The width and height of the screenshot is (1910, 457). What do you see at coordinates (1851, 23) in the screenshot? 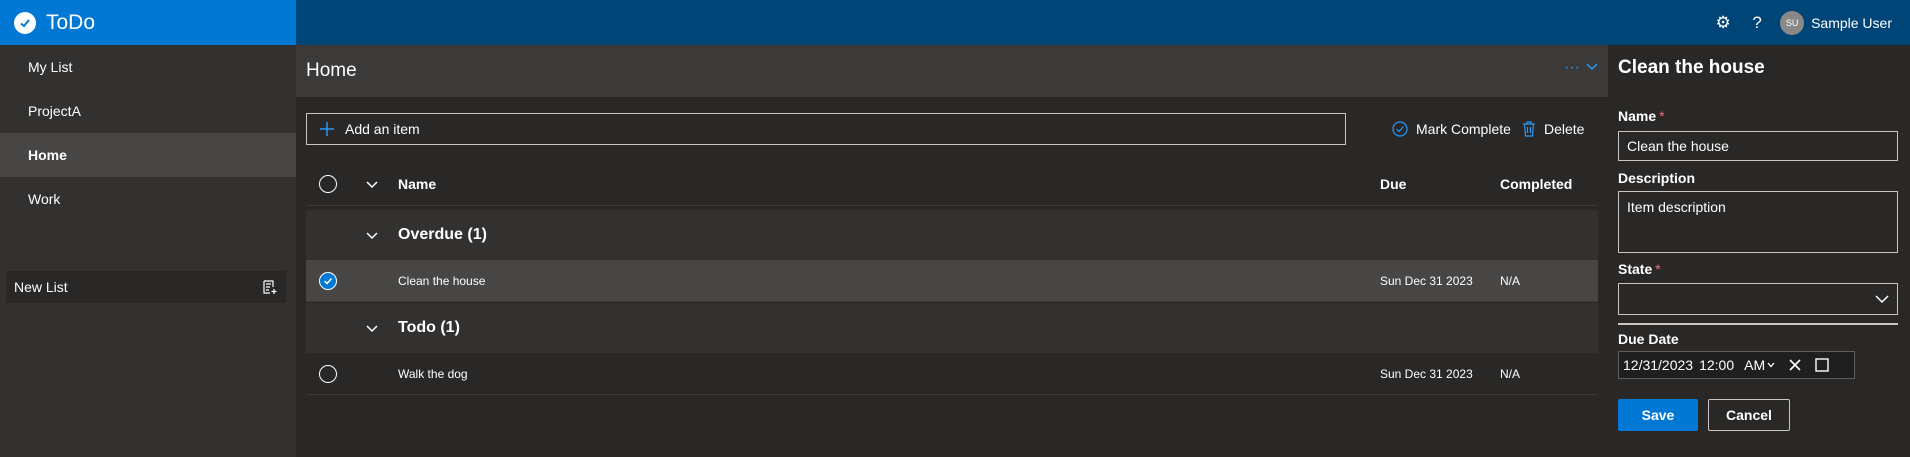
I see `user-name: Sample User` at bounding box center [1851, 23].